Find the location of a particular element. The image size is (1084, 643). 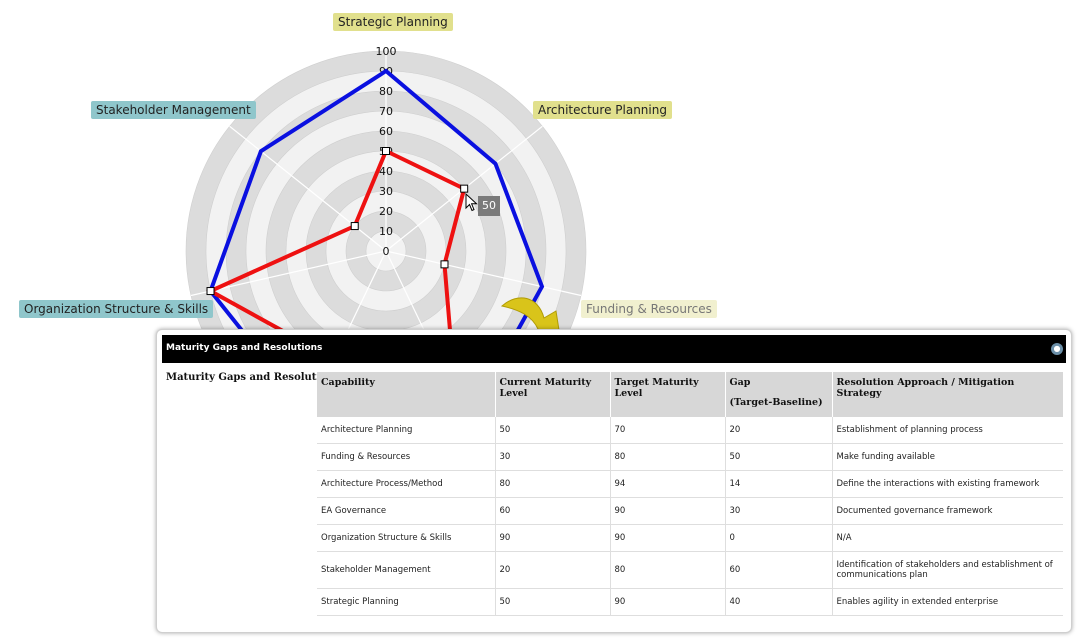

axis-label-stakeholder-management: Stakeholder Management is located at coordinates (173, 110).